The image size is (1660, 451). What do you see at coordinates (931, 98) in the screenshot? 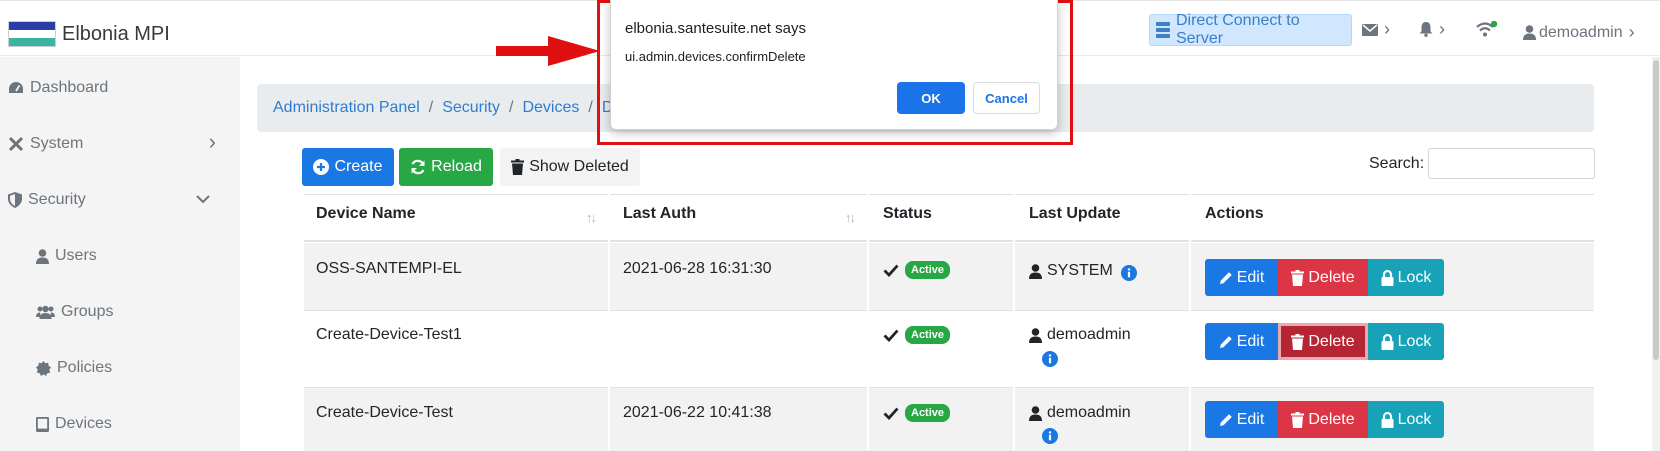
I see `ok-button: OK` at bounding box center [931, 98].